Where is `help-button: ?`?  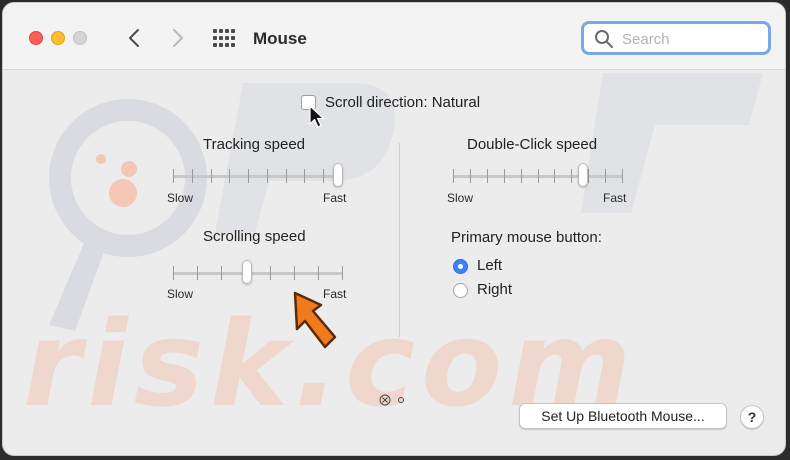 help-button: ? is located at coordinates (752, 417).